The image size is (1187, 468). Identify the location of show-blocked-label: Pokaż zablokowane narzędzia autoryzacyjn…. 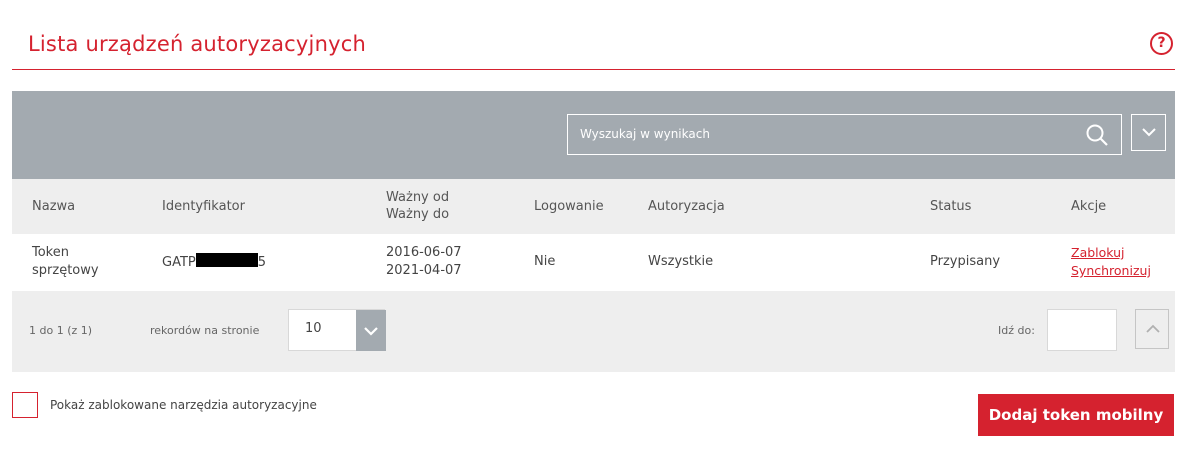
(183, 405).